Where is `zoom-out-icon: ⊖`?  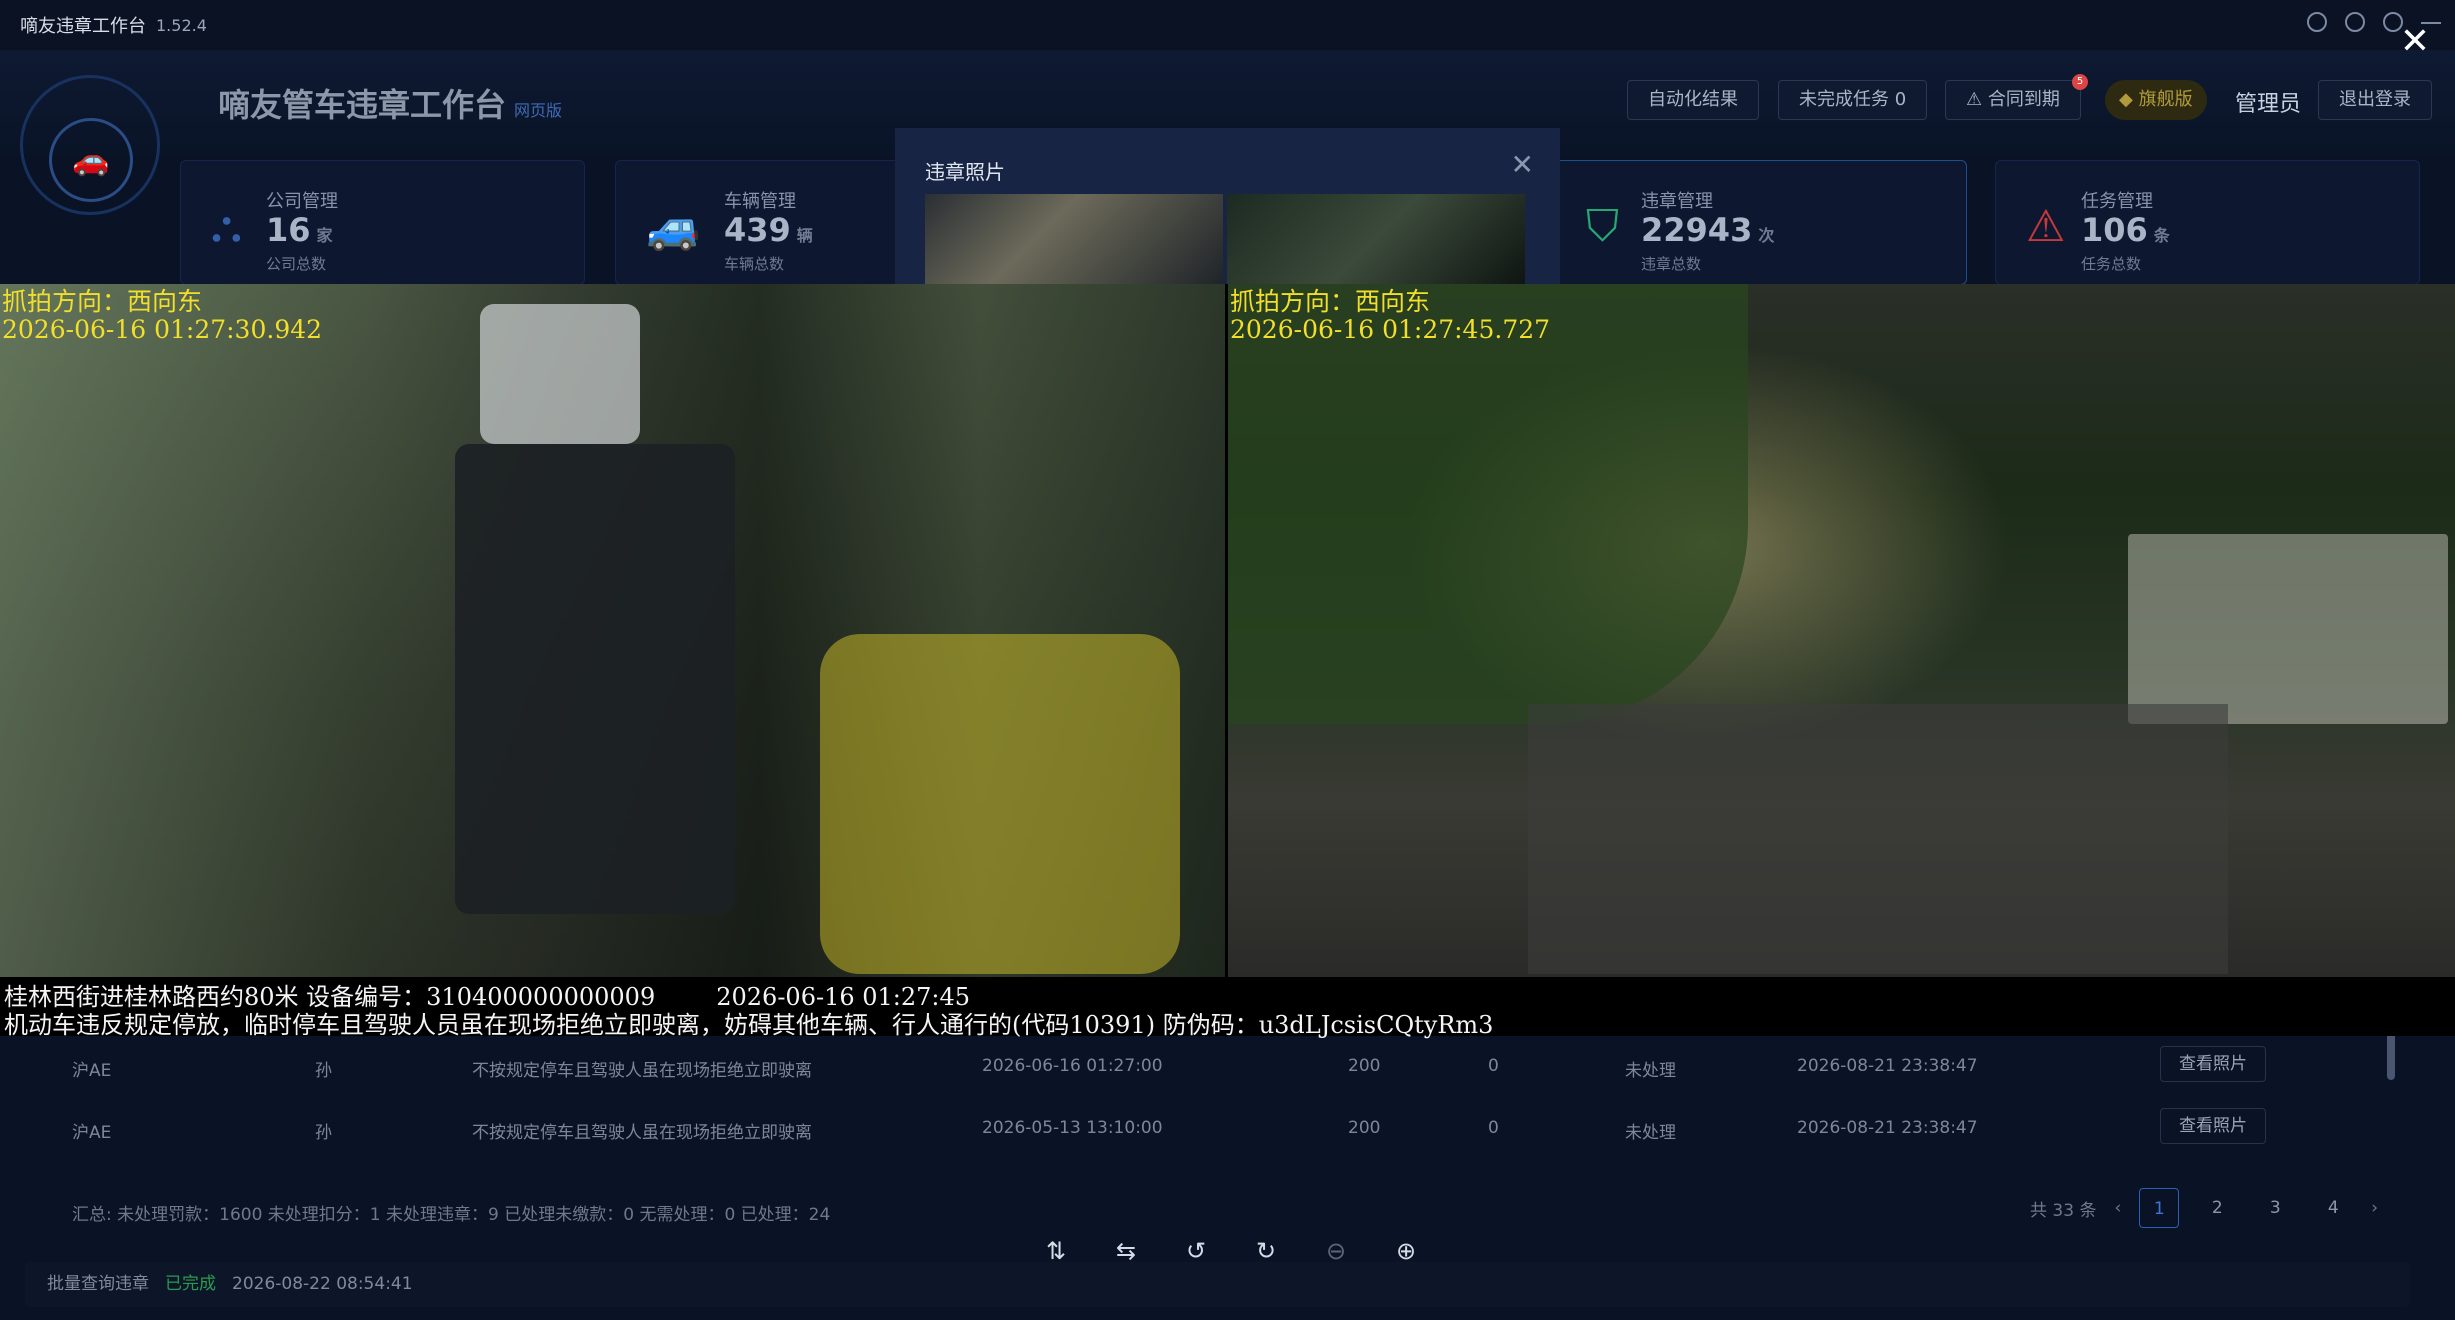 zoom-out-icon: ⊖ is located at coordinates (1336, 1251).